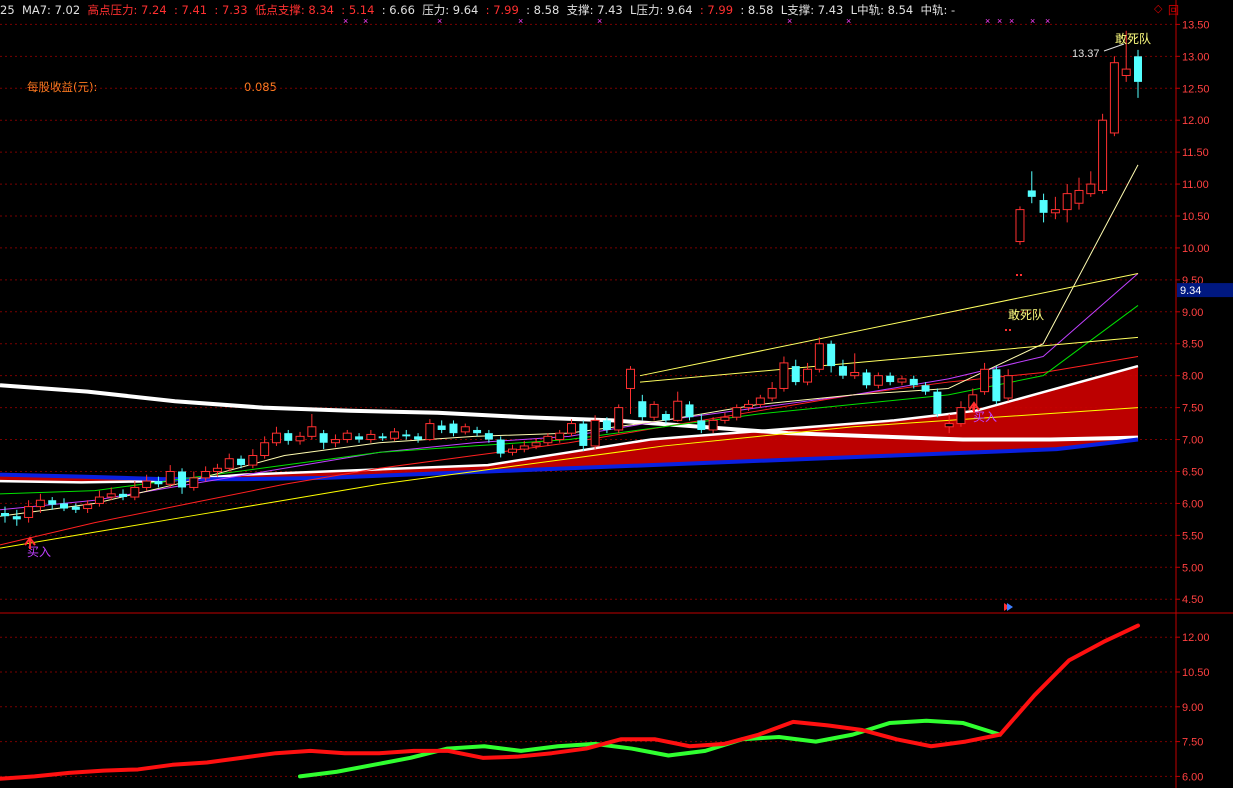  Describe the element at coordinates (1192, 568) in the screenshot. I see `y-tick-label-1: 5.00` at that location.